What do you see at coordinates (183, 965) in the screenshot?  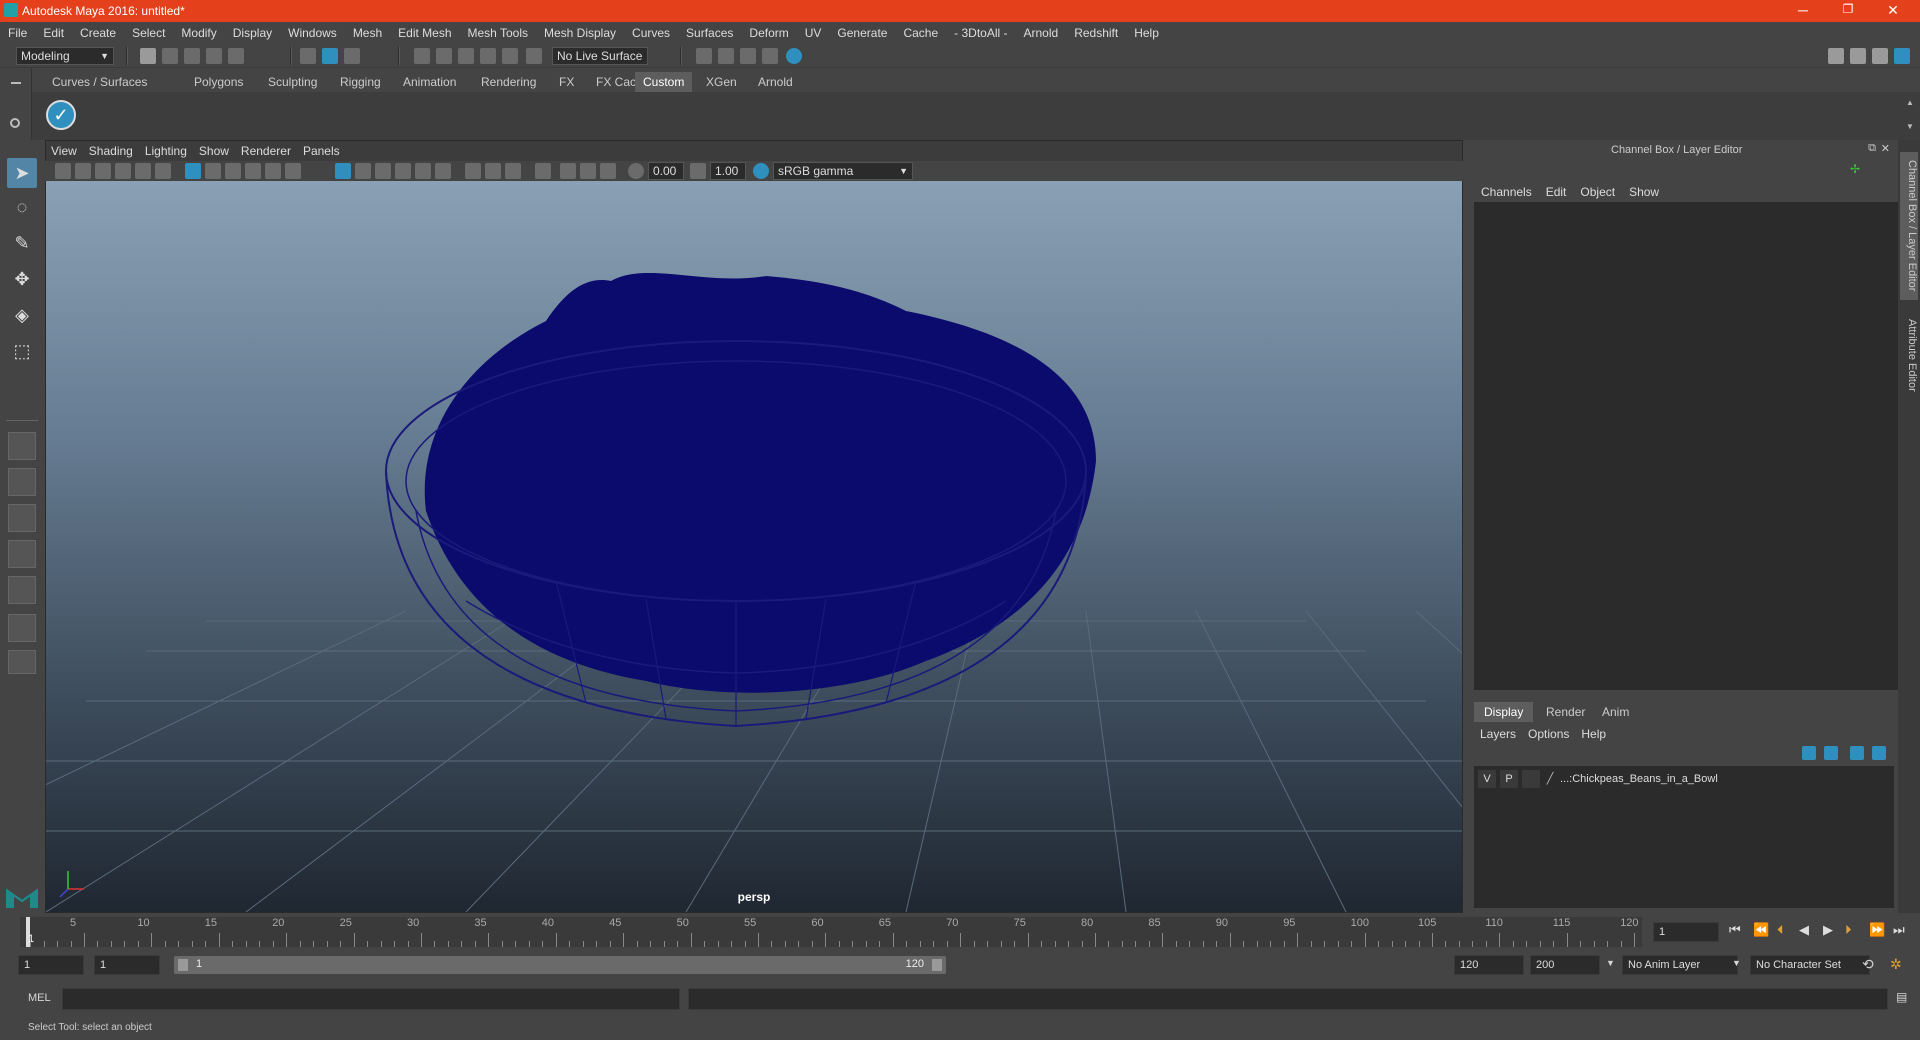 I see `range-start-handle` at bounding box center [183, 965].